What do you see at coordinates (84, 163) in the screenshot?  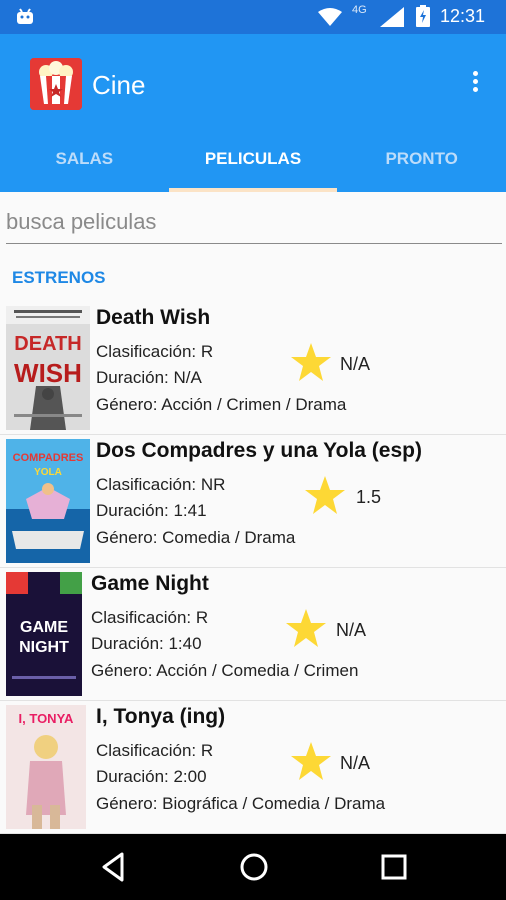 I see `tab-salas: SALAS` at bounding box center [84, 163].